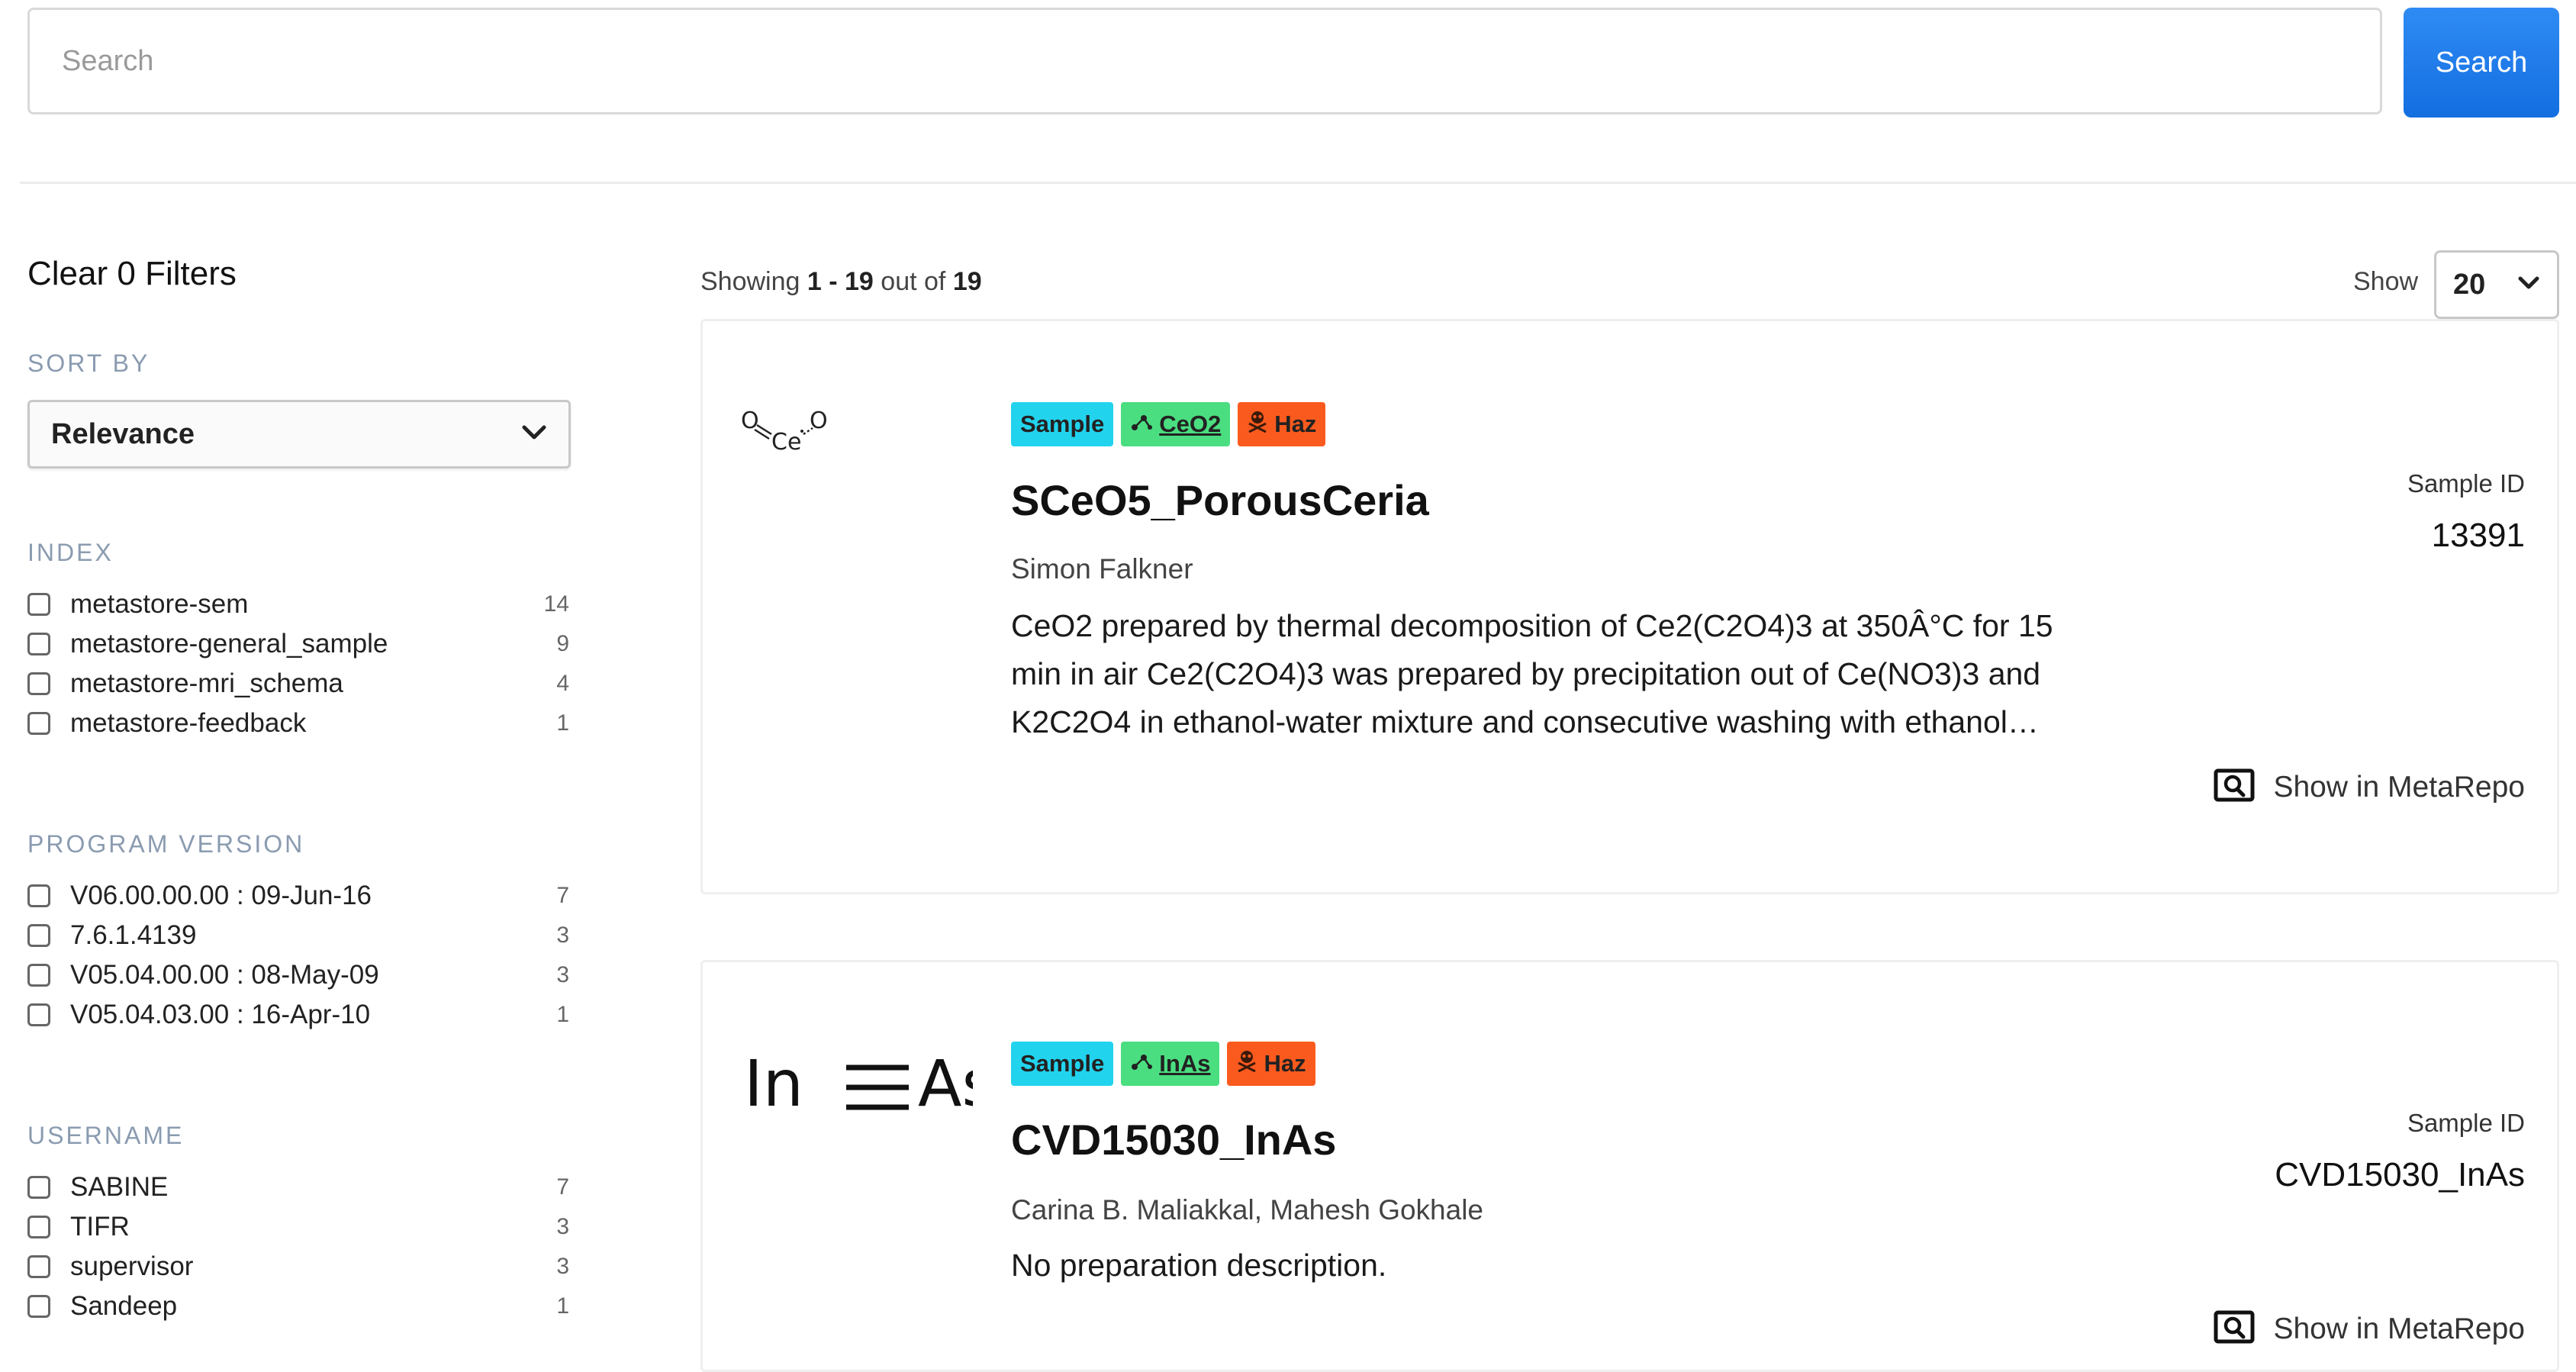  I want to click on results-count-summary: Showing 1 - 19 out of 19, so click(841, 282).